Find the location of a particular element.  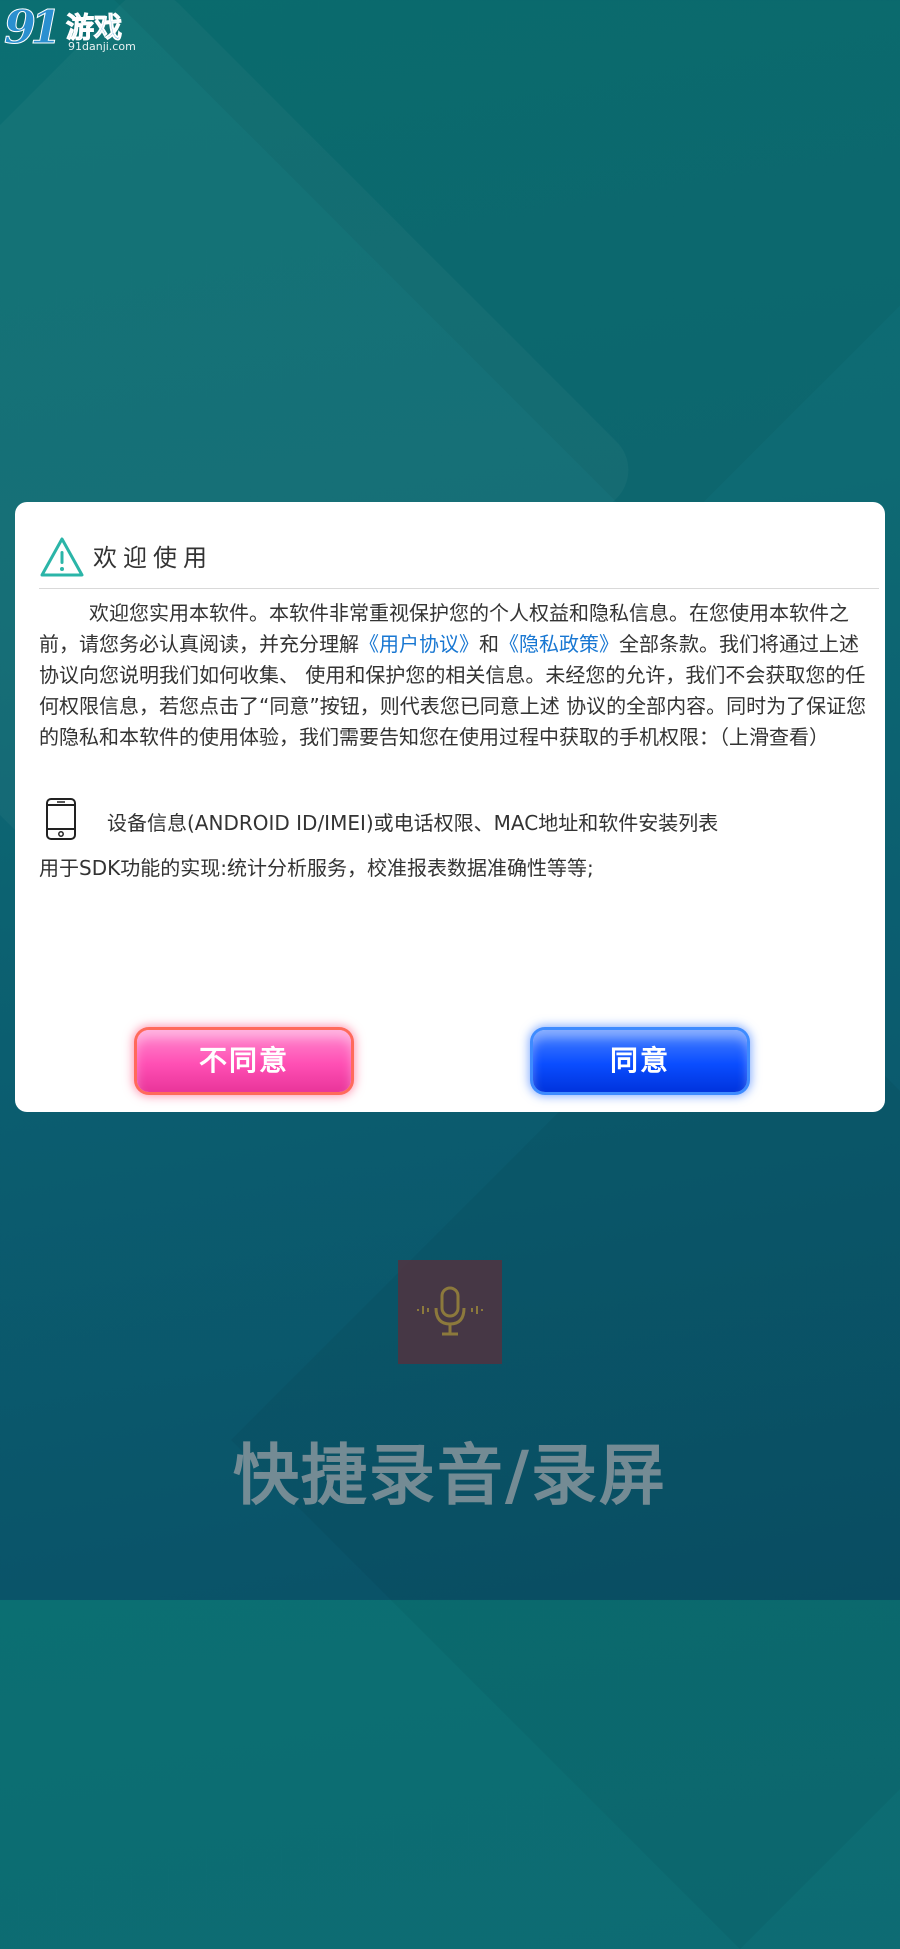

warning-icon is located at coordinates (62, 557).